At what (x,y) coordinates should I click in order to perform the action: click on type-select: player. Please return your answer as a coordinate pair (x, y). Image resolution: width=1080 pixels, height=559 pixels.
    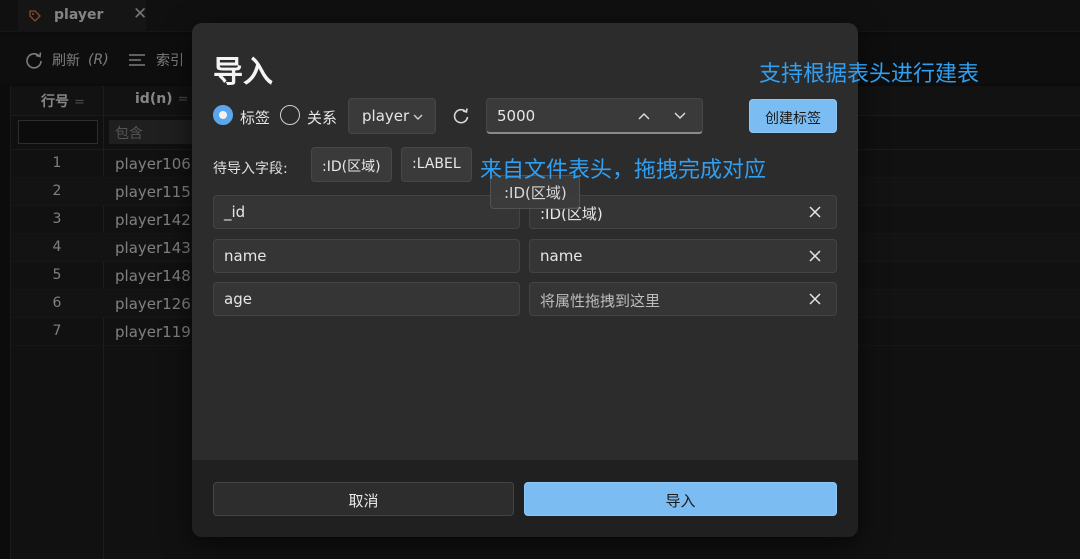
    Looking at the image, I should click on (392, 116).